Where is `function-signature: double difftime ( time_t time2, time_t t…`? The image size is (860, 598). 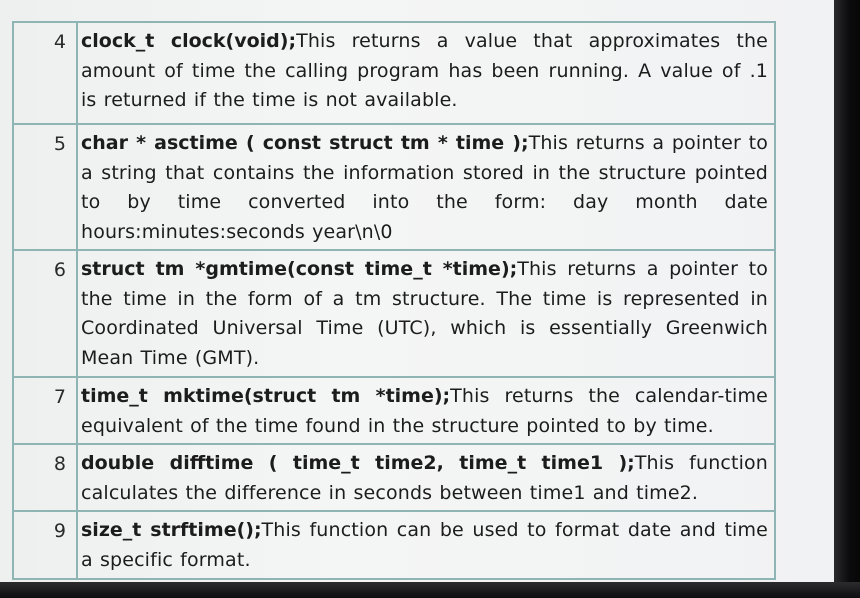
function-signature: double difftime ( time_t time2, time_t t… is located at coordinates (358, 463).